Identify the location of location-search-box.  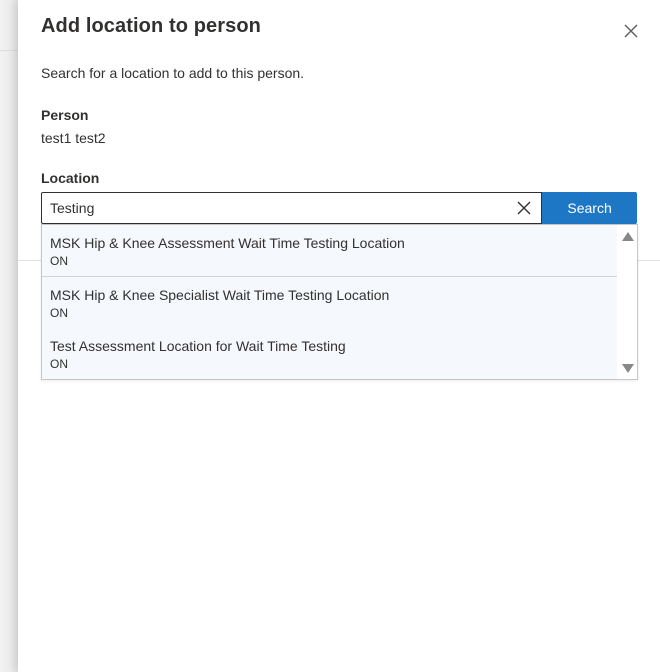
(292, 208).